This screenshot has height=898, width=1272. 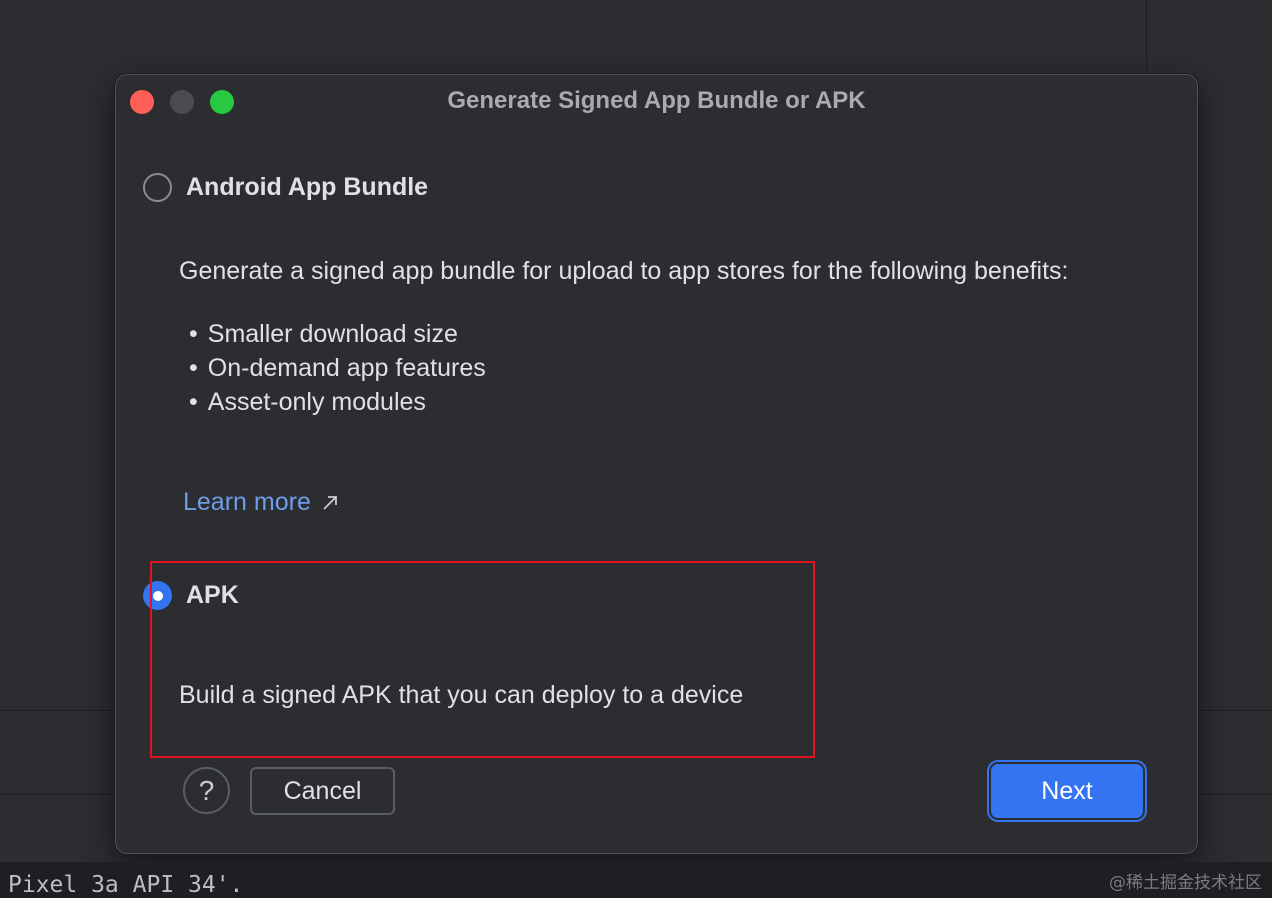 What do you see at coordinates (322, 791) in the screenshot?
I see `cancel-button: Cancel` at bounding box center [322, 791].